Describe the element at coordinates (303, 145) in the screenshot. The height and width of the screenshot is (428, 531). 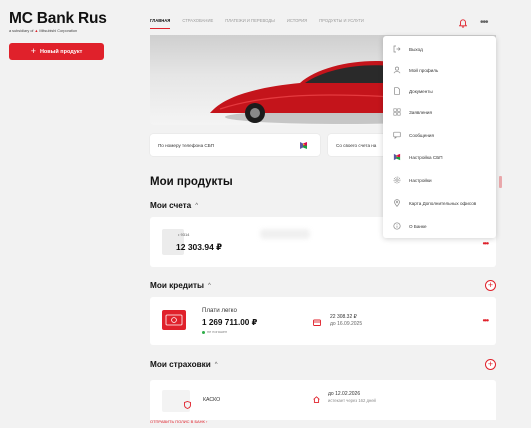
I see `sbp-logo-icon` at that location.